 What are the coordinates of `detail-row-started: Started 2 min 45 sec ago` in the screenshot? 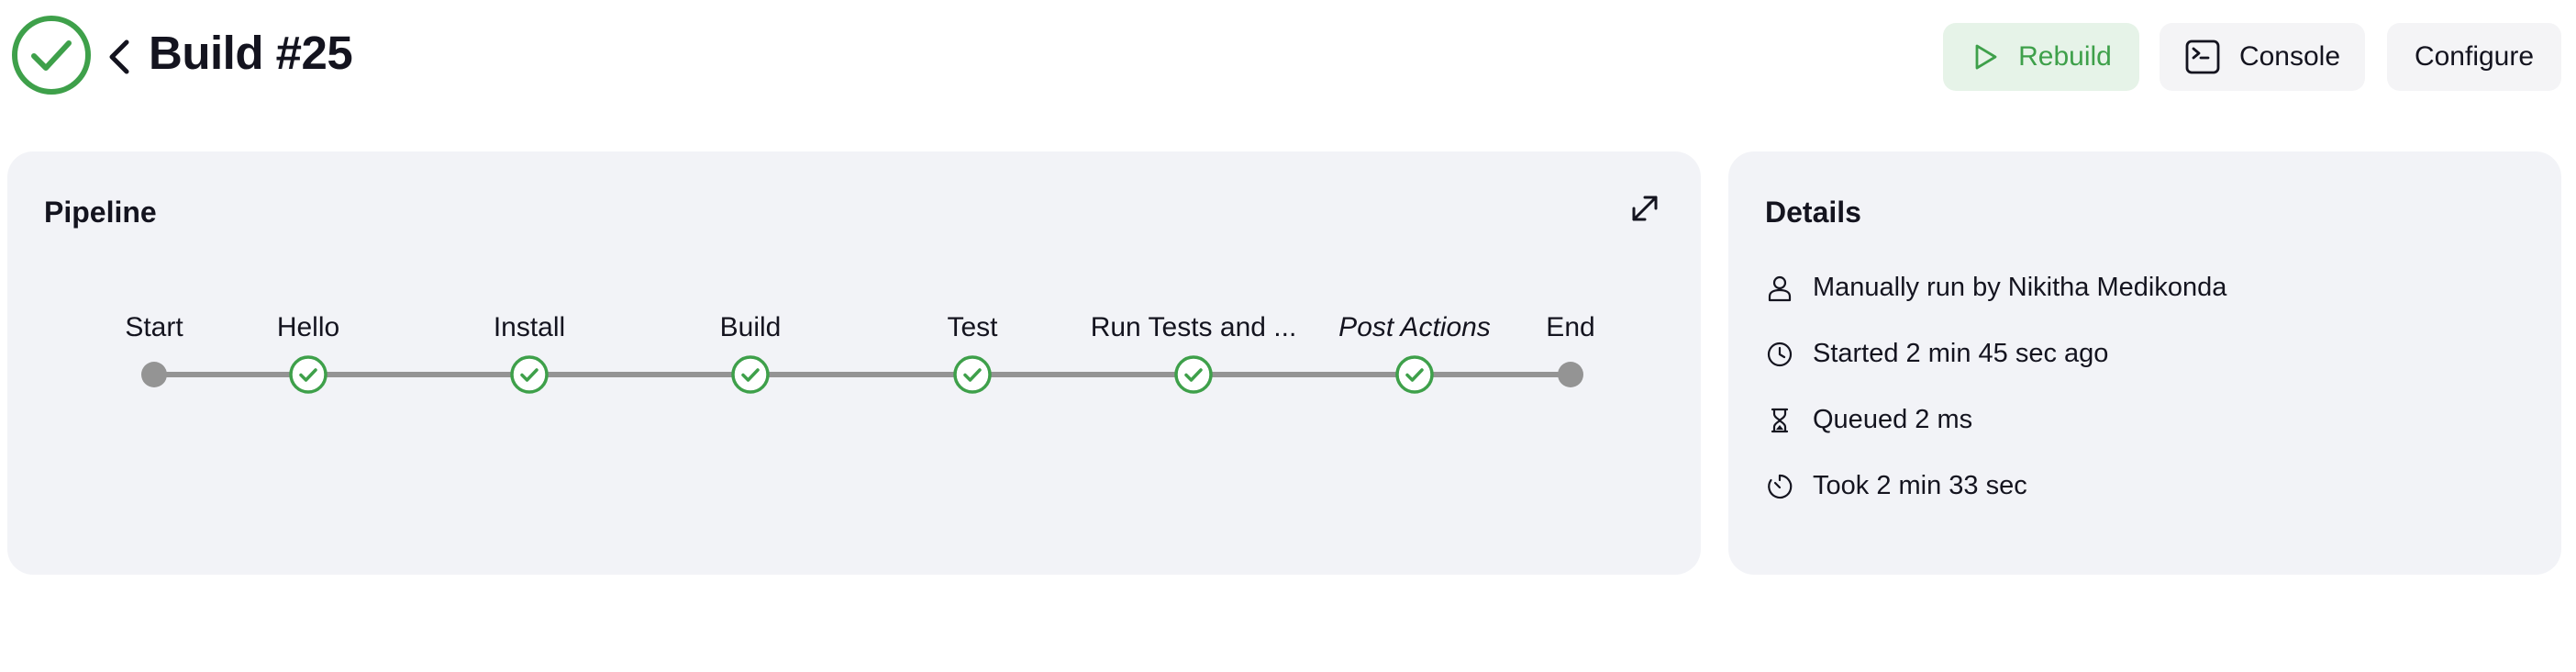 It's located at (1936, 354).